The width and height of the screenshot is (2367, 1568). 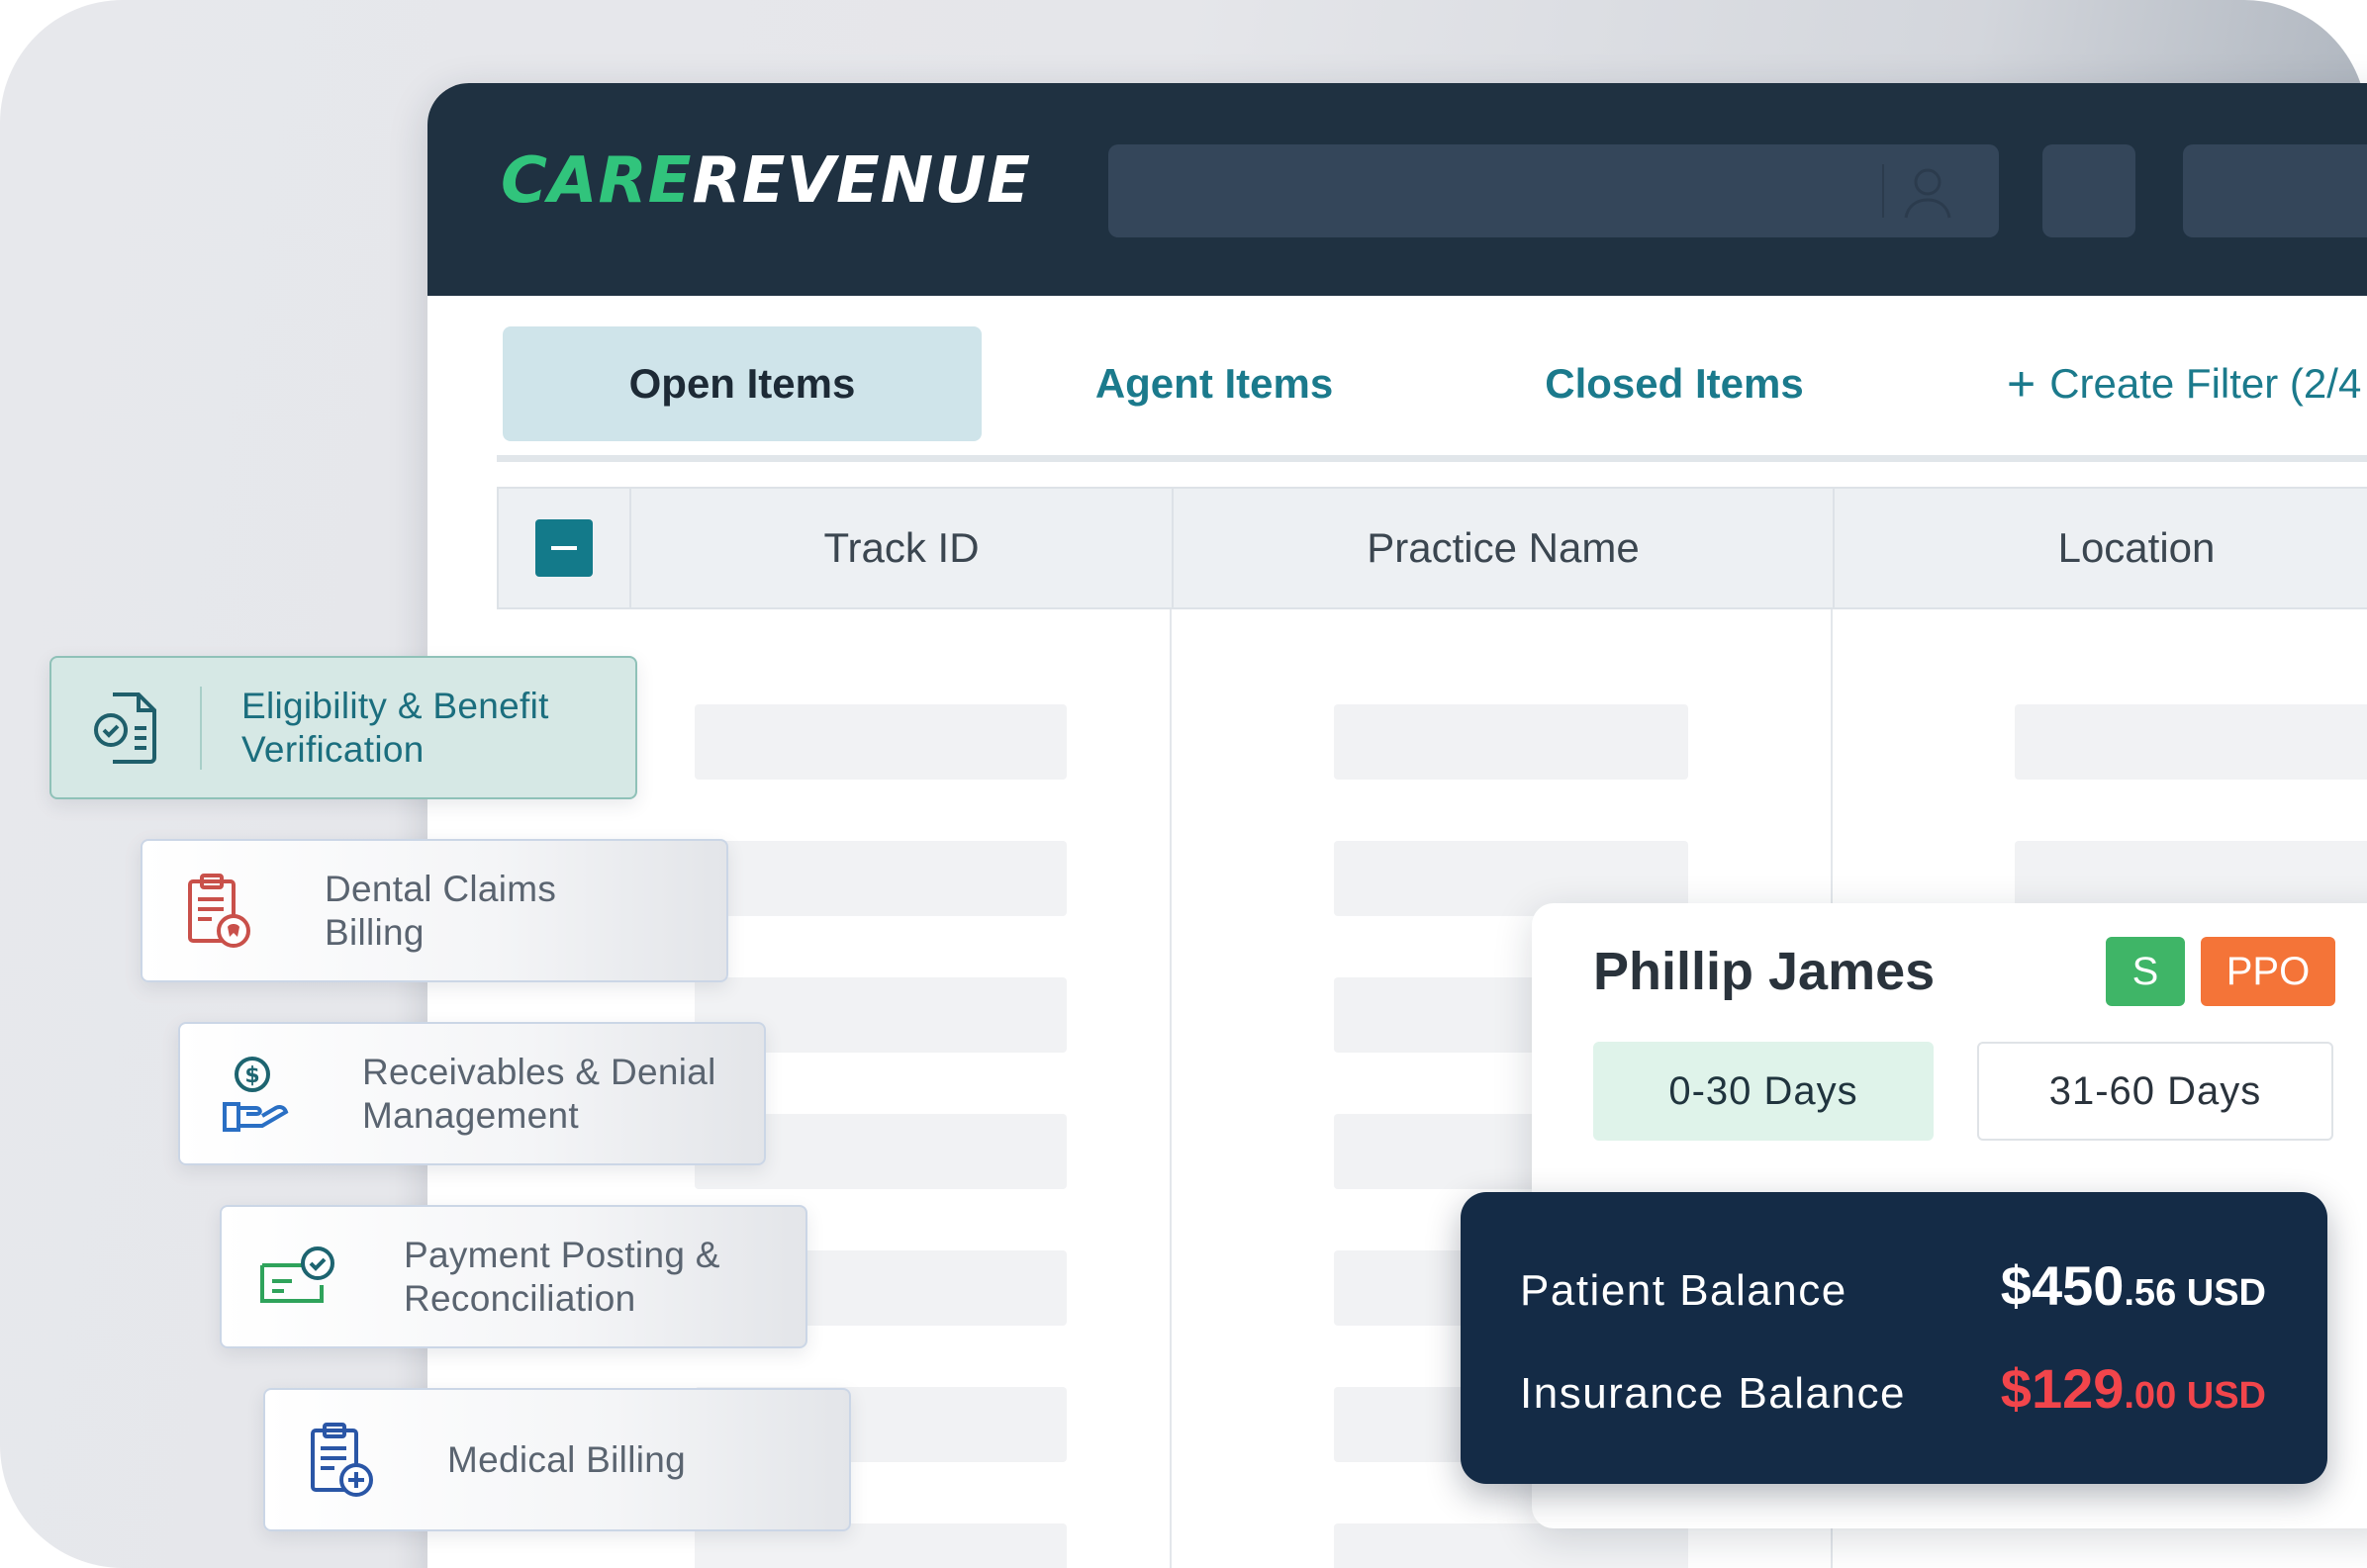 I want to click on receivables-hand-icon: $, so click(x=256, y=1094).